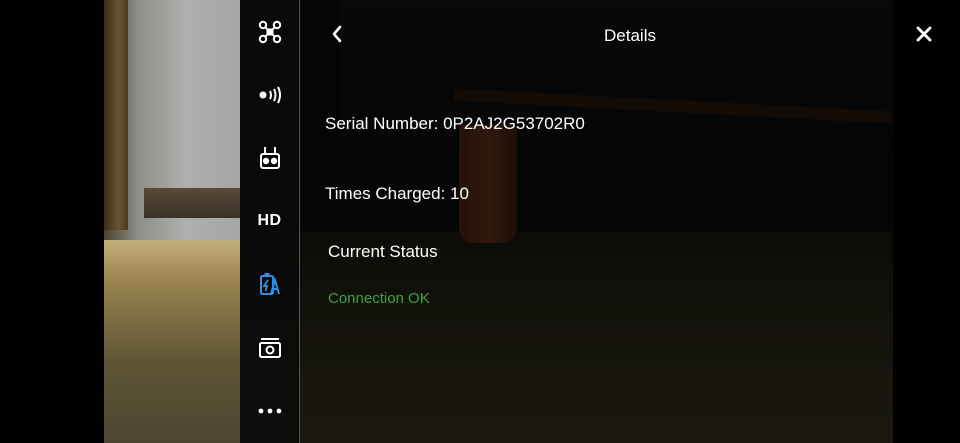  Describe the element at coordinates (383, 251) in the screenshot. I see `current-status-label: Current Status` at that location.